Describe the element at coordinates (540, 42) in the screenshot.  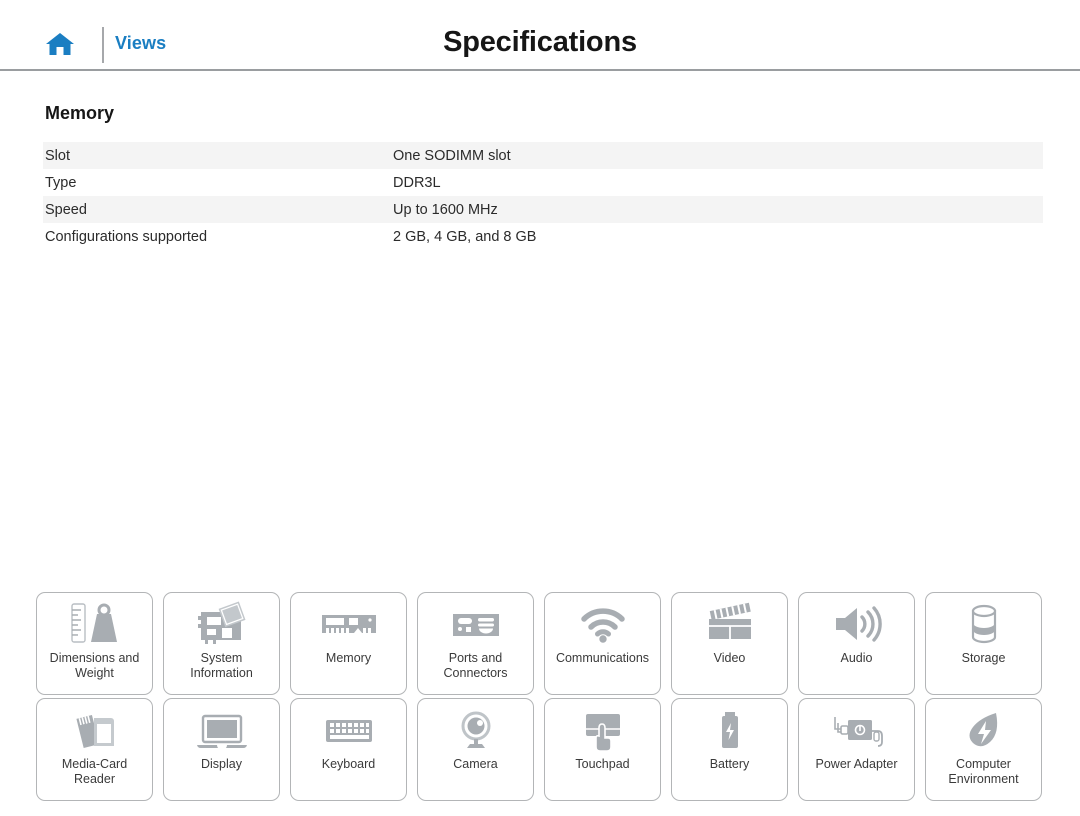
I see `page-title: Specifications` at that location.